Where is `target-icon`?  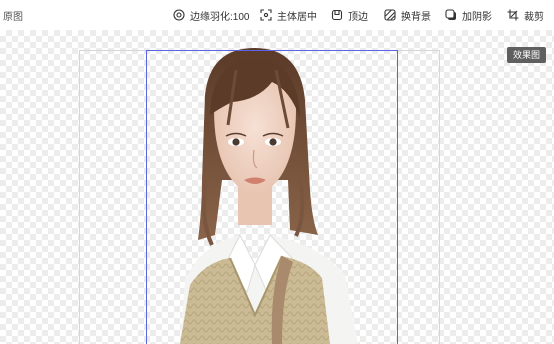
target-icon is located at coordinates (179, 15).